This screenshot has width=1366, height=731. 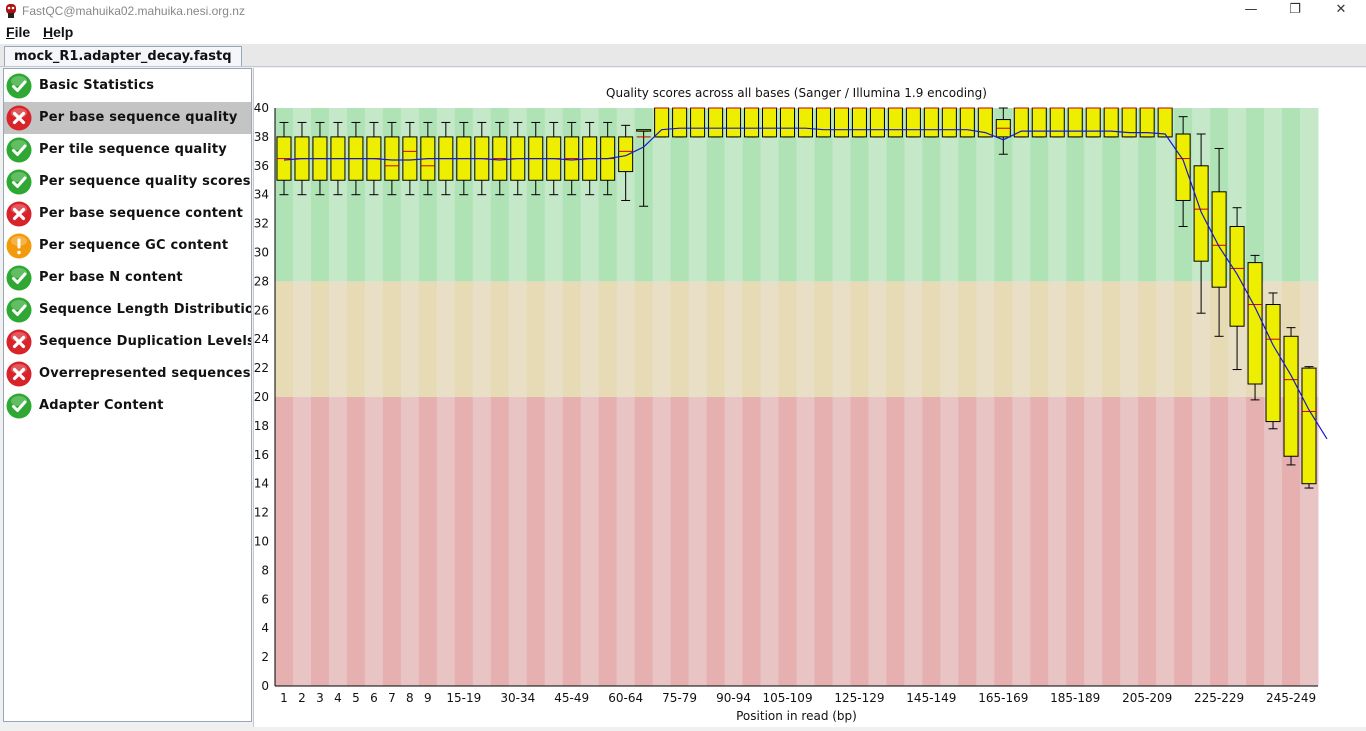 What do you see at coordinates (428, 698) in the screenshot?
I see `x-tick-label: 9` at bounding box center [428, 698].